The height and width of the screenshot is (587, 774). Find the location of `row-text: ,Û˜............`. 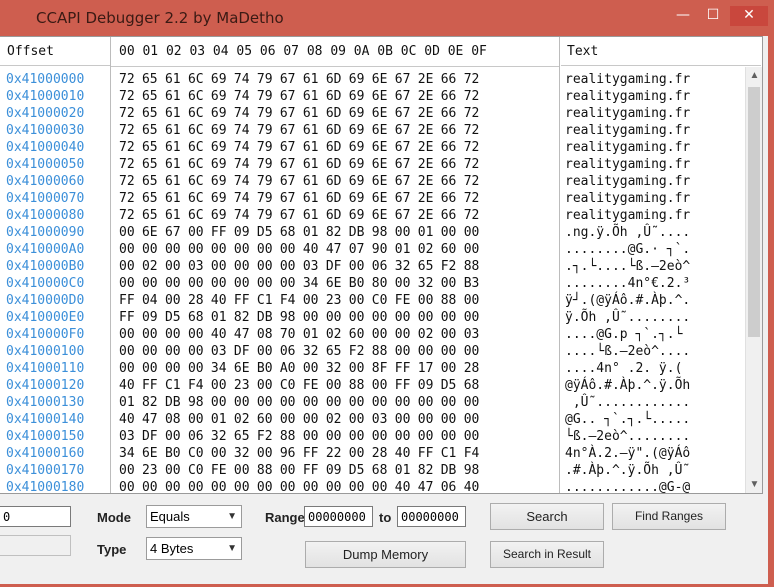

row-text: ,Û˜............ is located at coordinates (627, 402).